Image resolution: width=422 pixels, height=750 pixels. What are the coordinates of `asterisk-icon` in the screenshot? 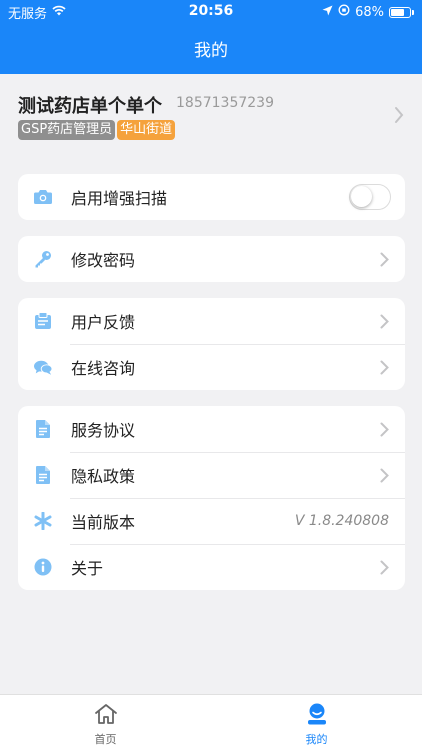 It's located at (43, 521).